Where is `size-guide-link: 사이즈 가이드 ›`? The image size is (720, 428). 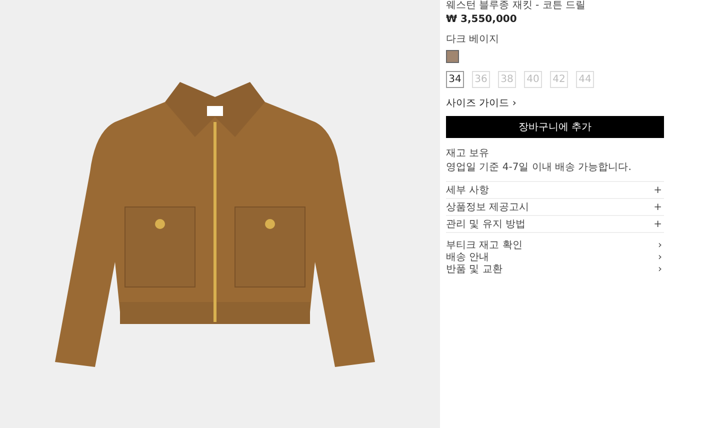 size-guide-link: 사이즈 가이드 › is located at coordinates (481, 103).